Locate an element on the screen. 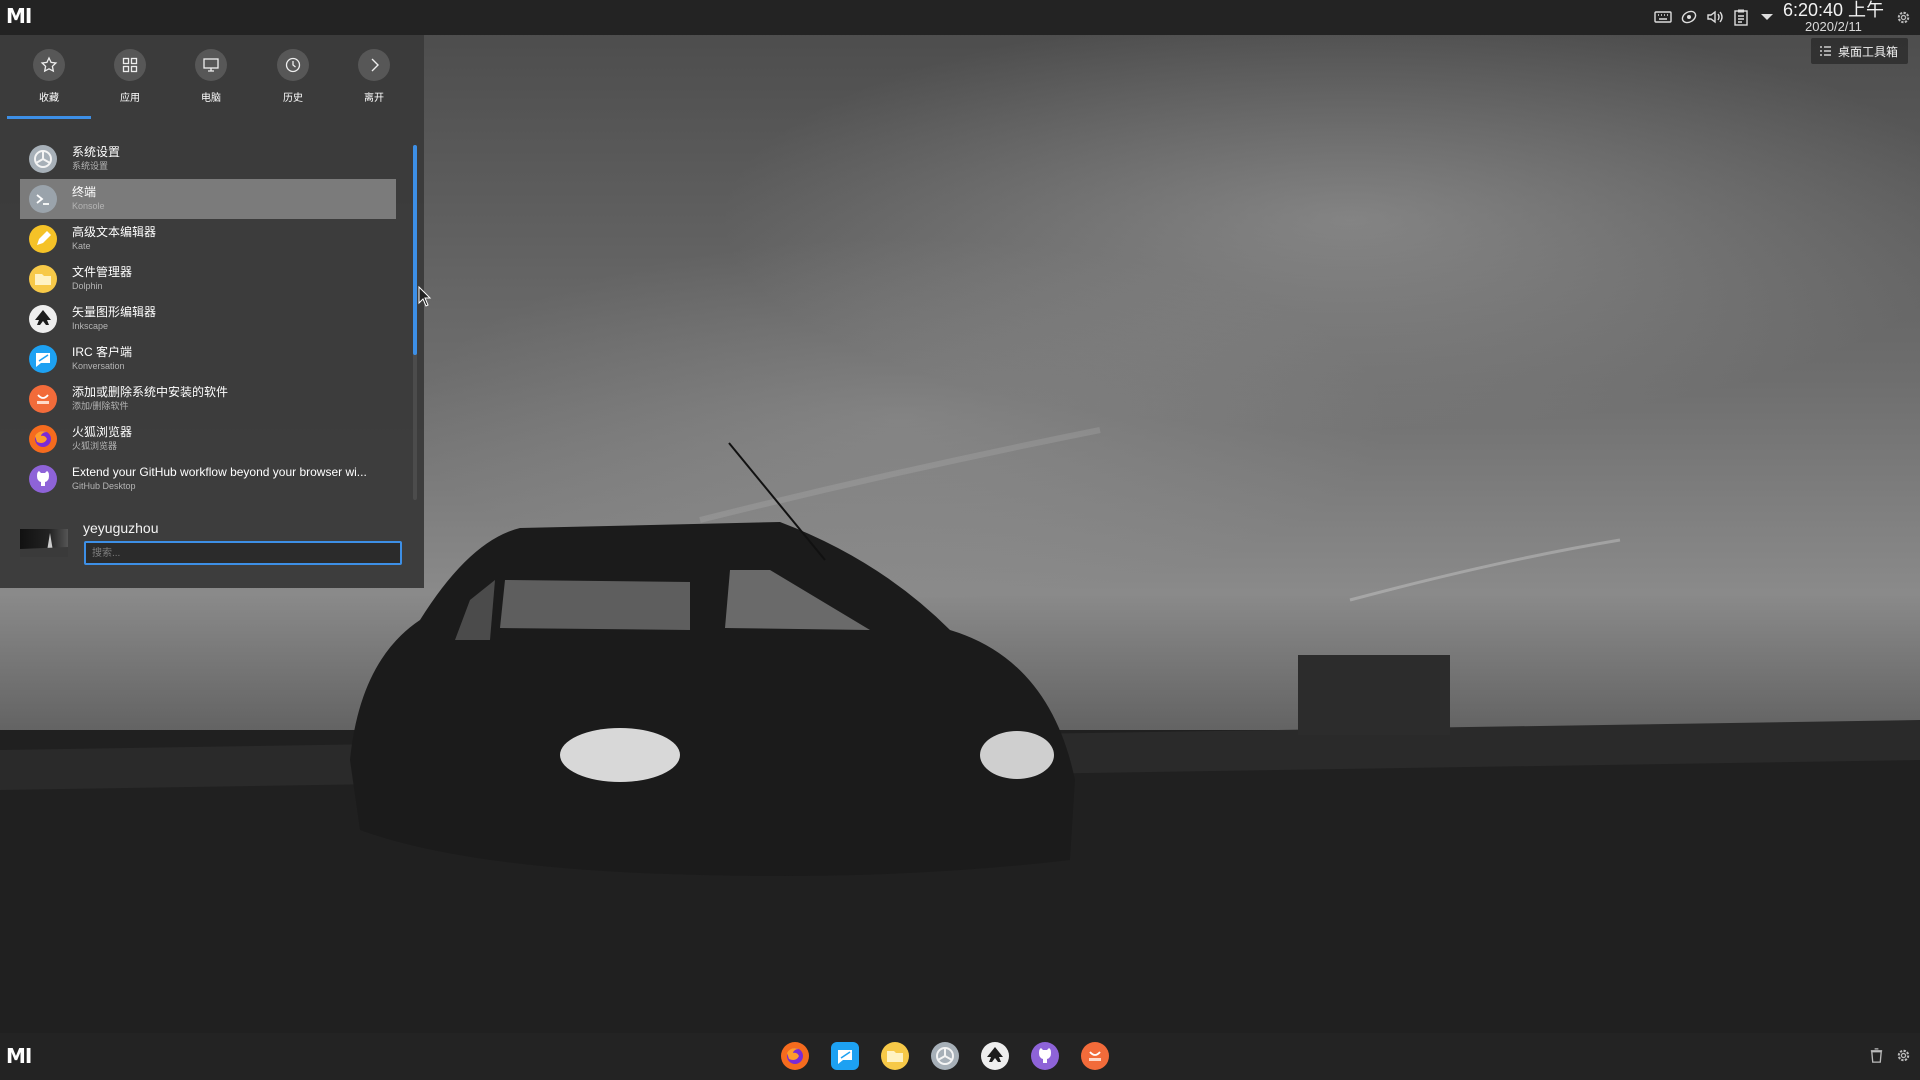 The height and width of the screenshot is (1080, 1920). app-name: 添加或删除系统中安装的软件 is located at coordinates (150, 393).